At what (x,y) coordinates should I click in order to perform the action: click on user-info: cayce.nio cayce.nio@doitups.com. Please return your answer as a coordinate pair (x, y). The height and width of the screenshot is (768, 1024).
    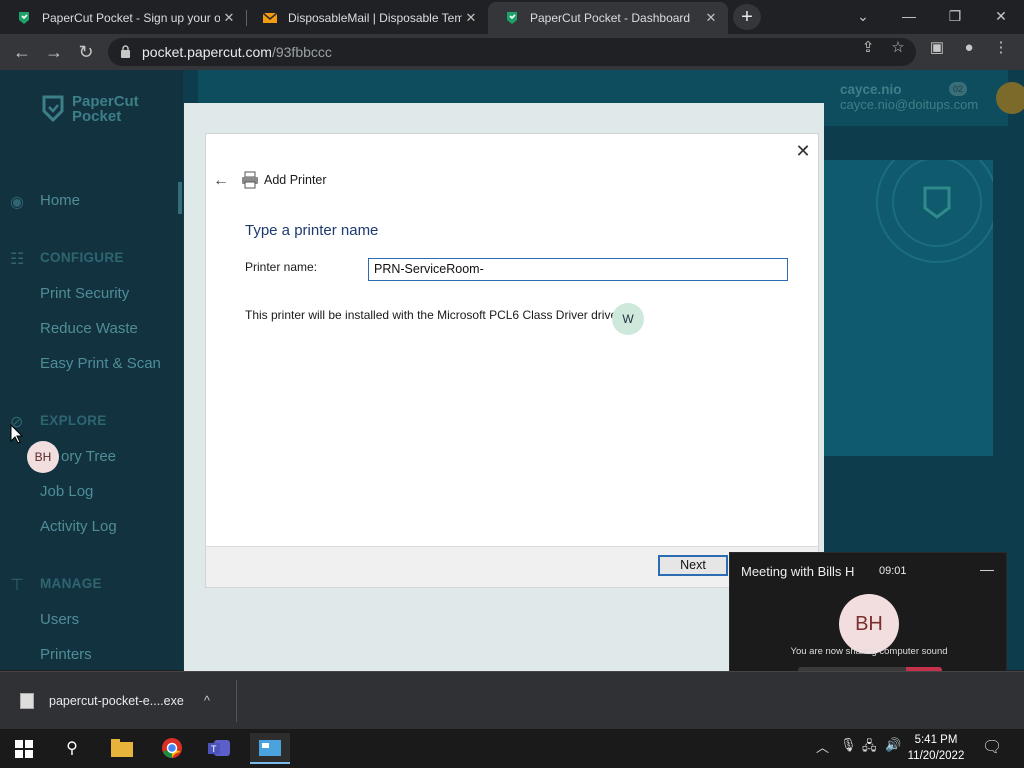
    Looking at the image, I should click on (909, 97).